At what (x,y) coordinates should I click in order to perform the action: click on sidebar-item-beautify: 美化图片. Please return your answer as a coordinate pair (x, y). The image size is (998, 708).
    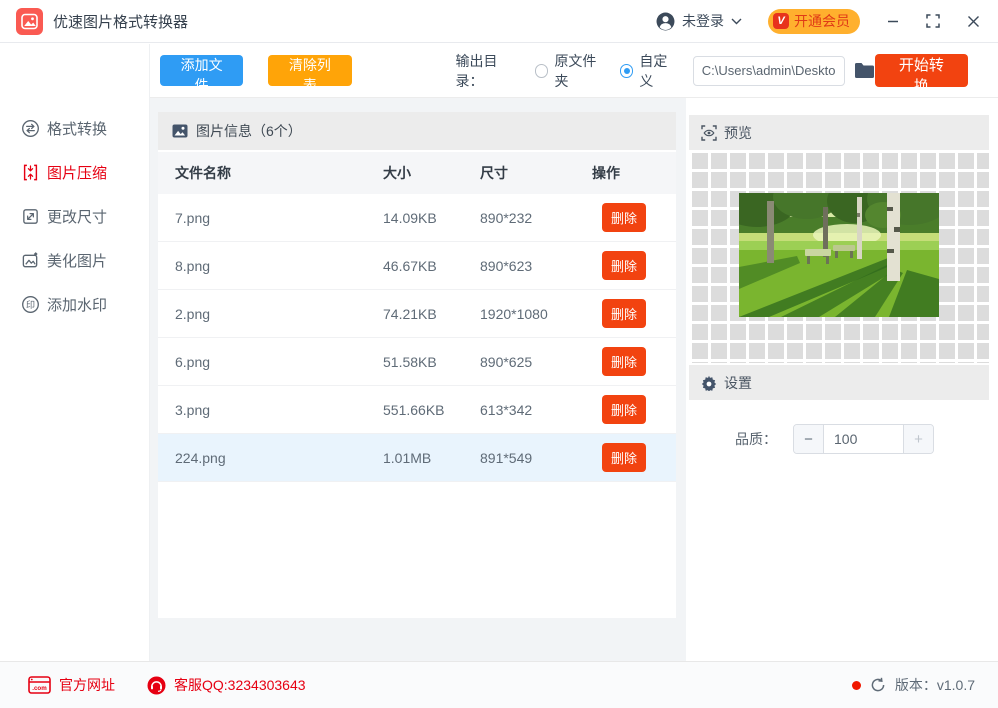
    Looking at the image, I should click on (74, 260).